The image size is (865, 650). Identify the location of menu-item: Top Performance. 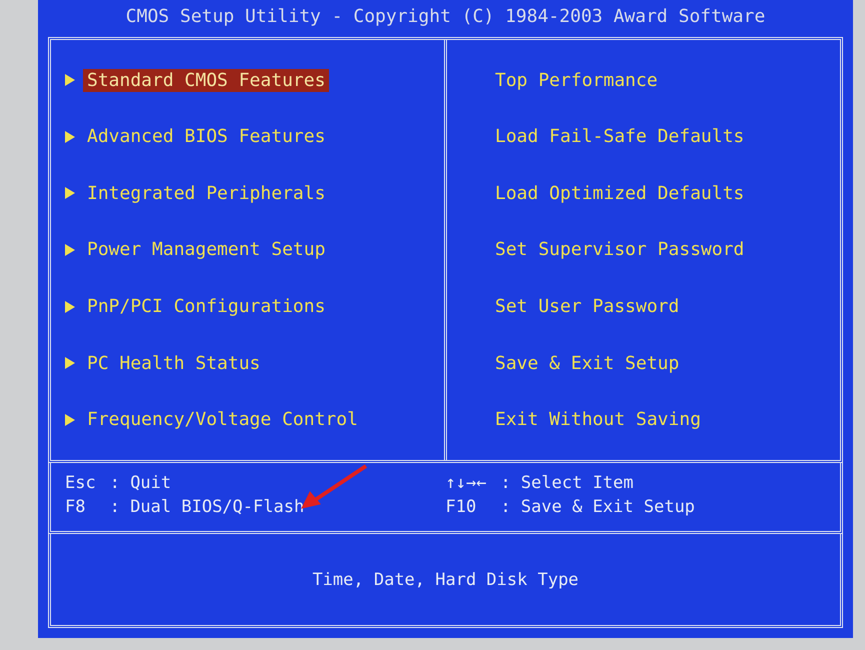
(576, 80).